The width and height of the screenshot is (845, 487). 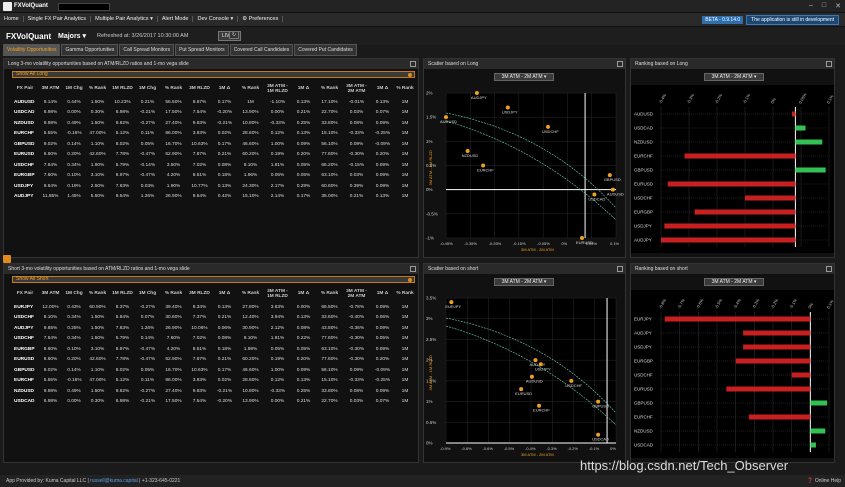 I want to click on collapse-handle-icon, so click(x=7, y=259).